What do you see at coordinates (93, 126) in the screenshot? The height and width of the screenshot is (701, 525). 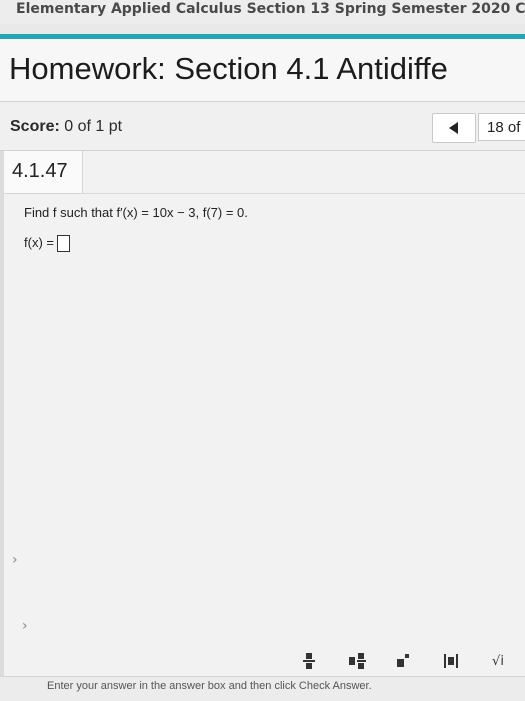 I see `score-value: 0 of 1 pt` at bounding box center [93, 126].